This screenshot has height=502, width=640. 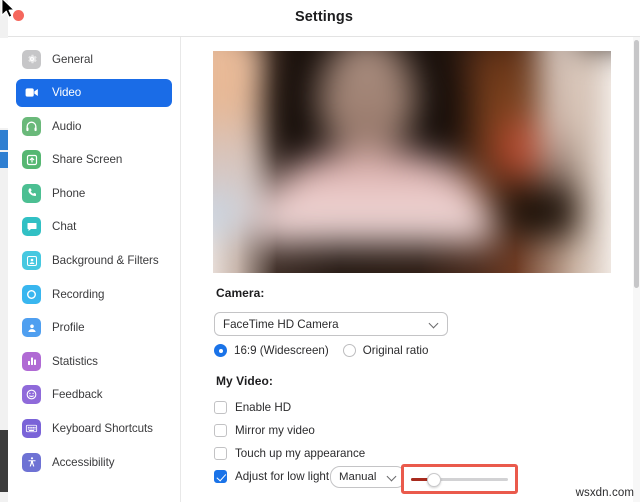 I want to click on radio-widescreen, so click(x=220, y=350).